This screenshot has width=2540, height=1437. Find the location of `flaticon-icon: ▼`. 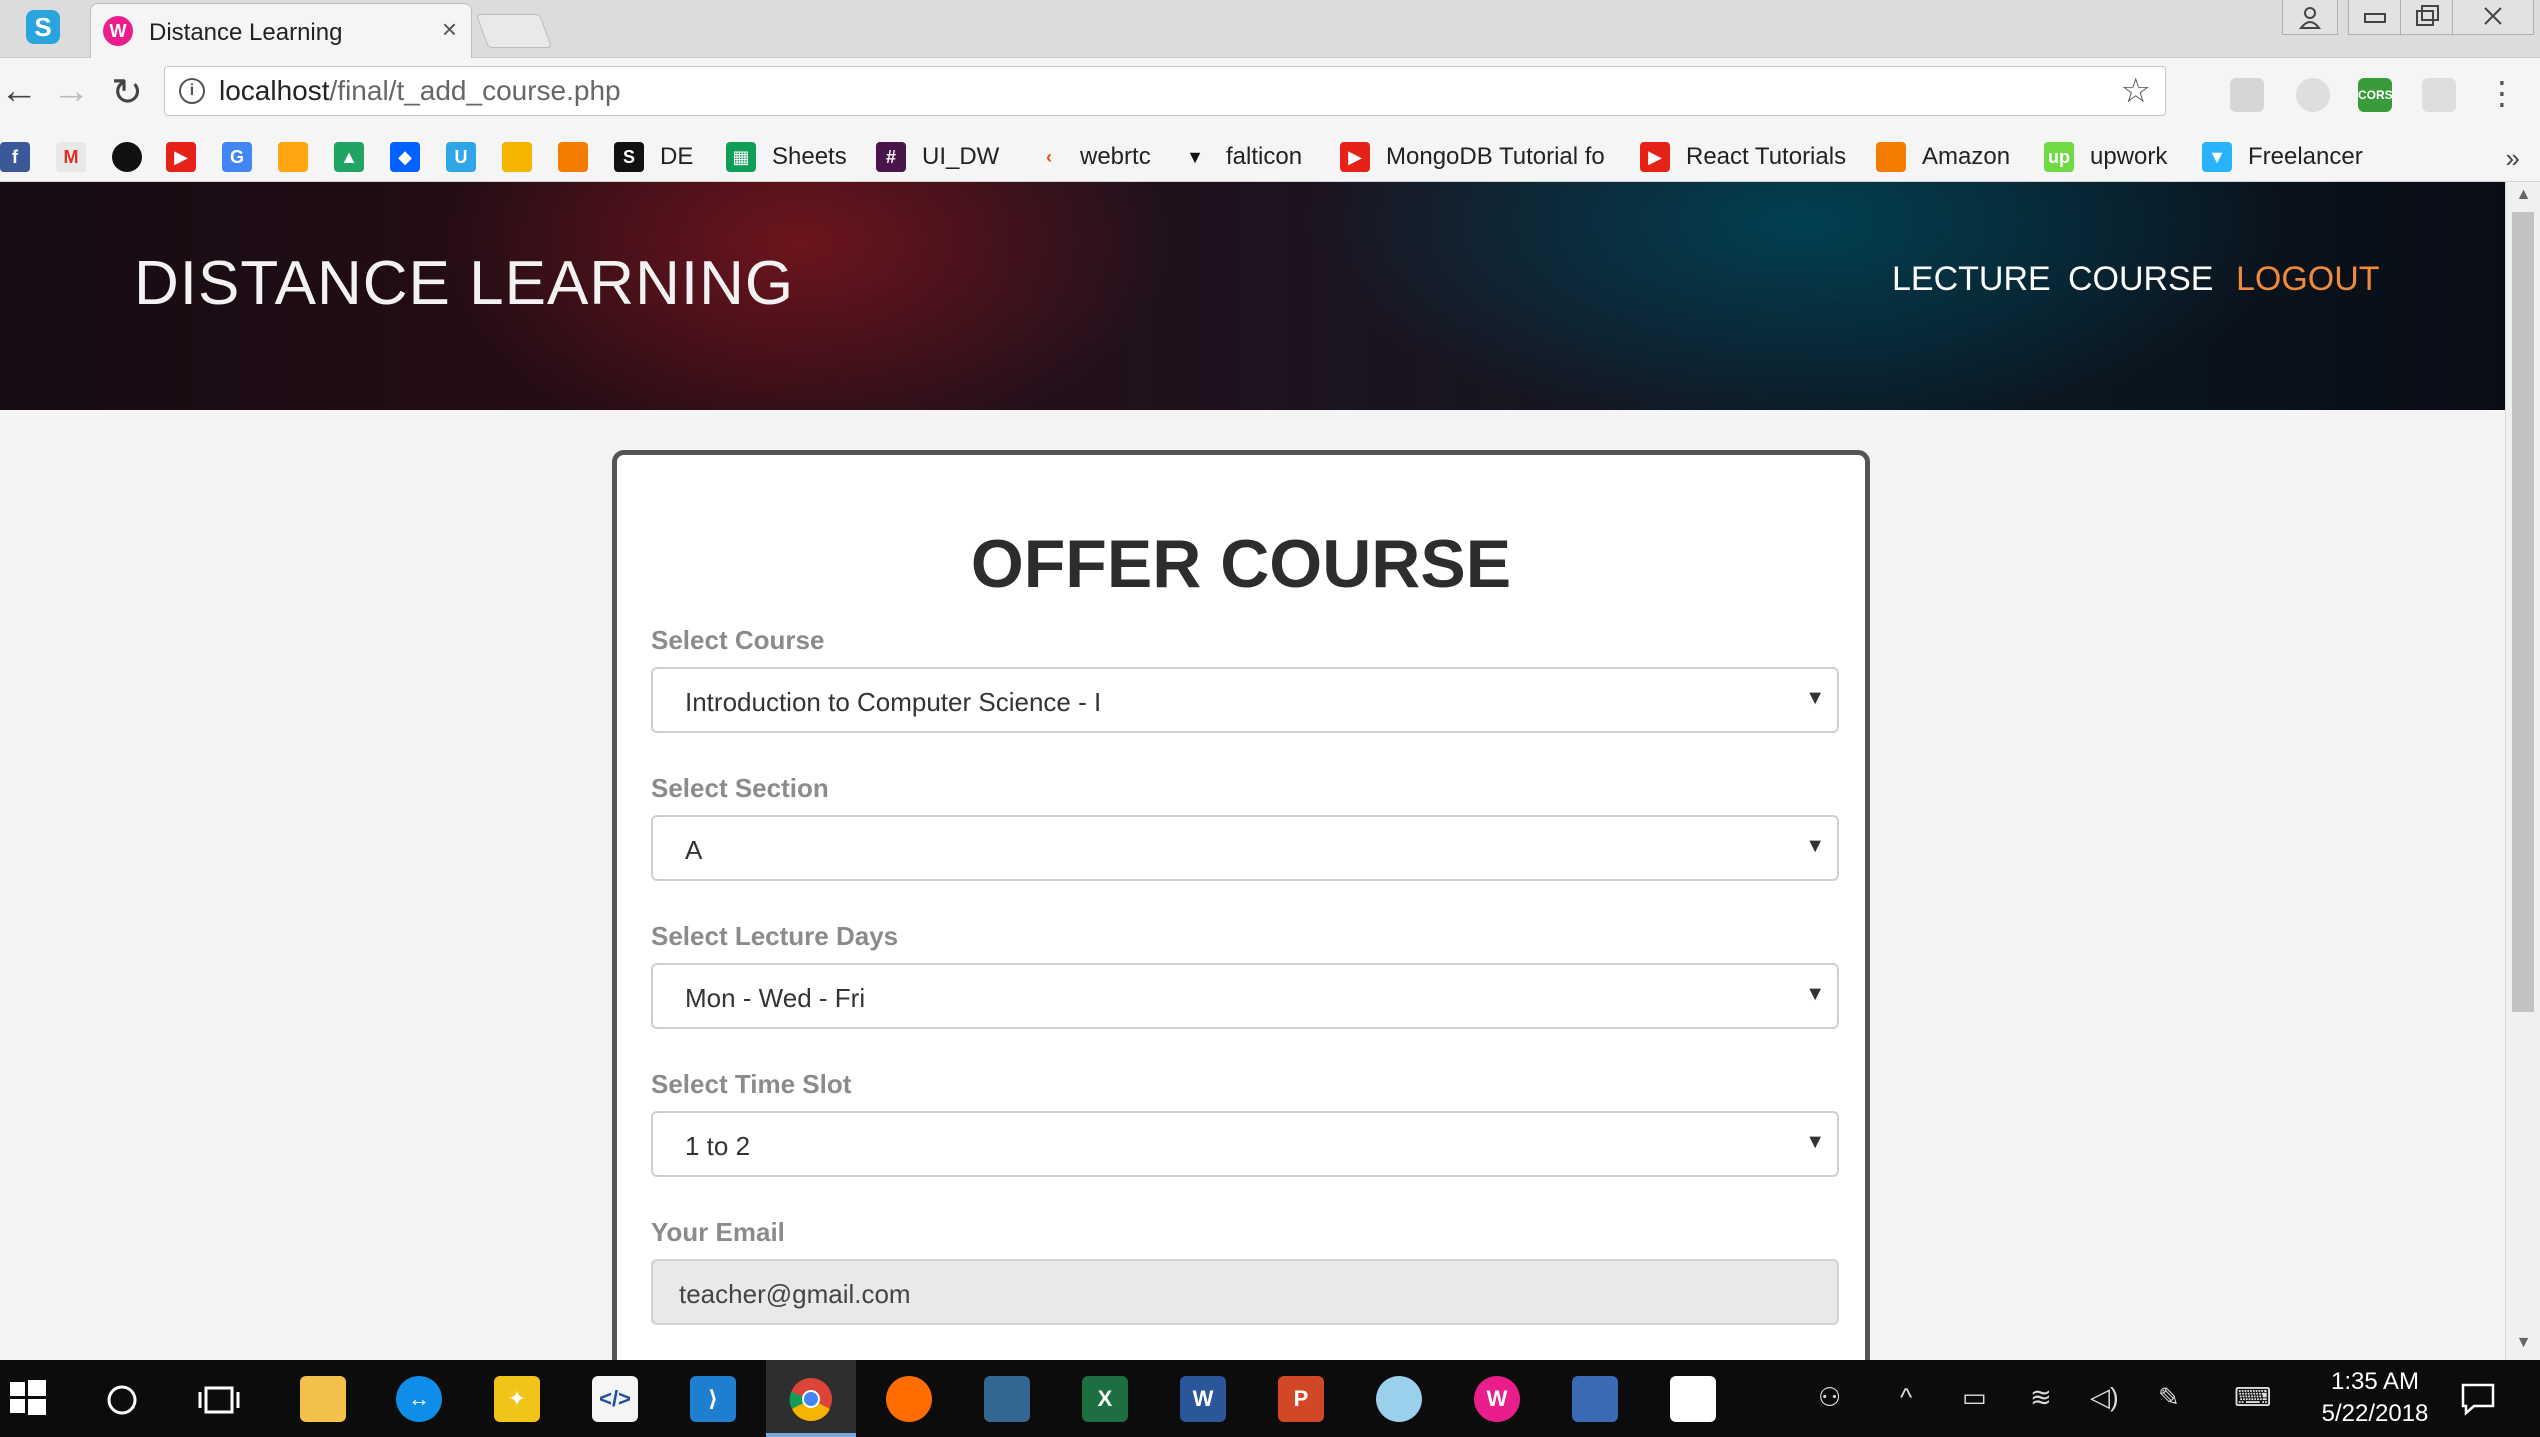

flaticon-icon: ▼ is located at coordinates (1195, 157).